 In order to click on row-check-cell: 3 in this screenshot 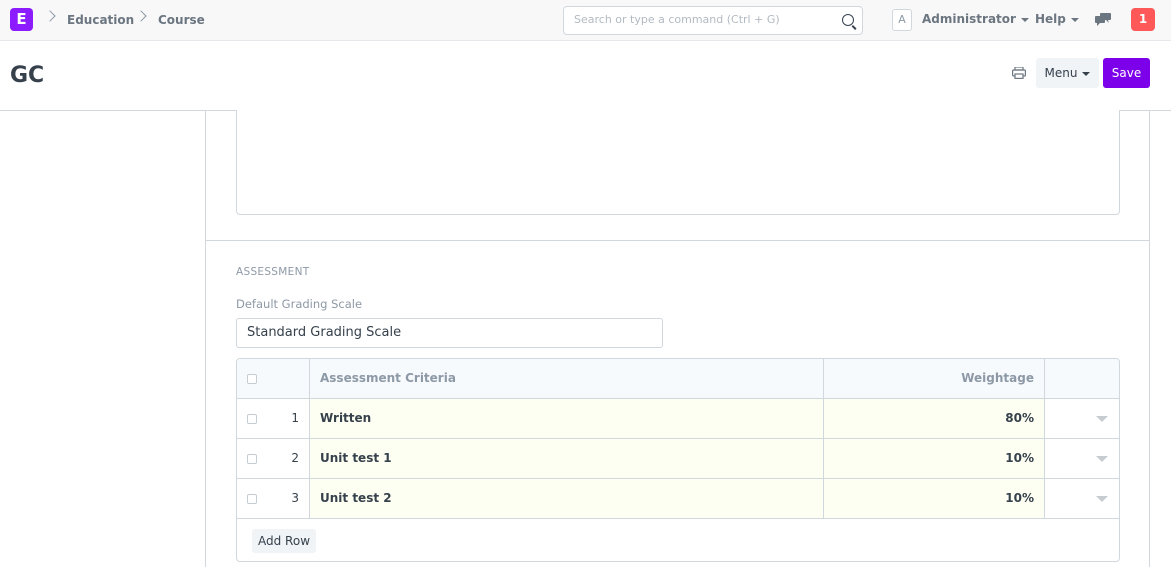, I will do `click(273, 498)`.